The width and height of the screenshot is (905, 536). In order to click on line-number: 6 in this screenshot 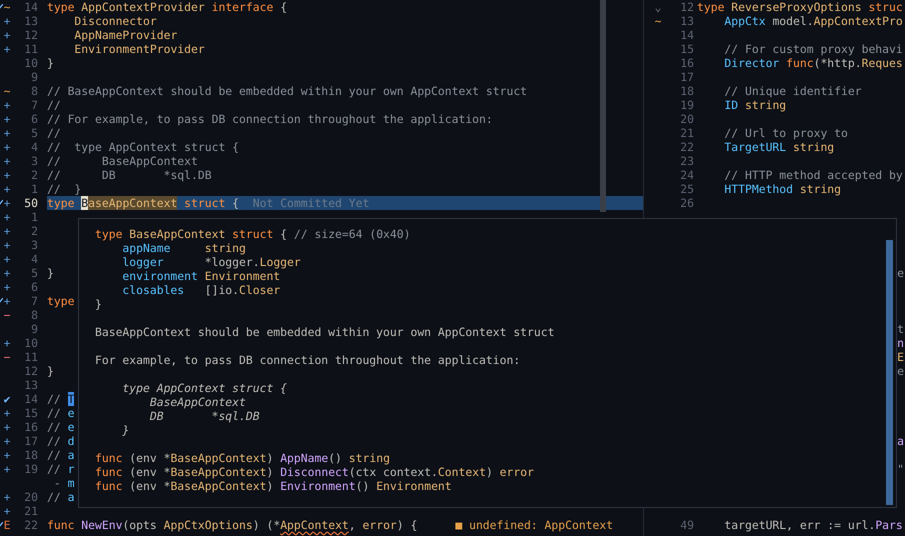, I will do `click(34, 119)`.